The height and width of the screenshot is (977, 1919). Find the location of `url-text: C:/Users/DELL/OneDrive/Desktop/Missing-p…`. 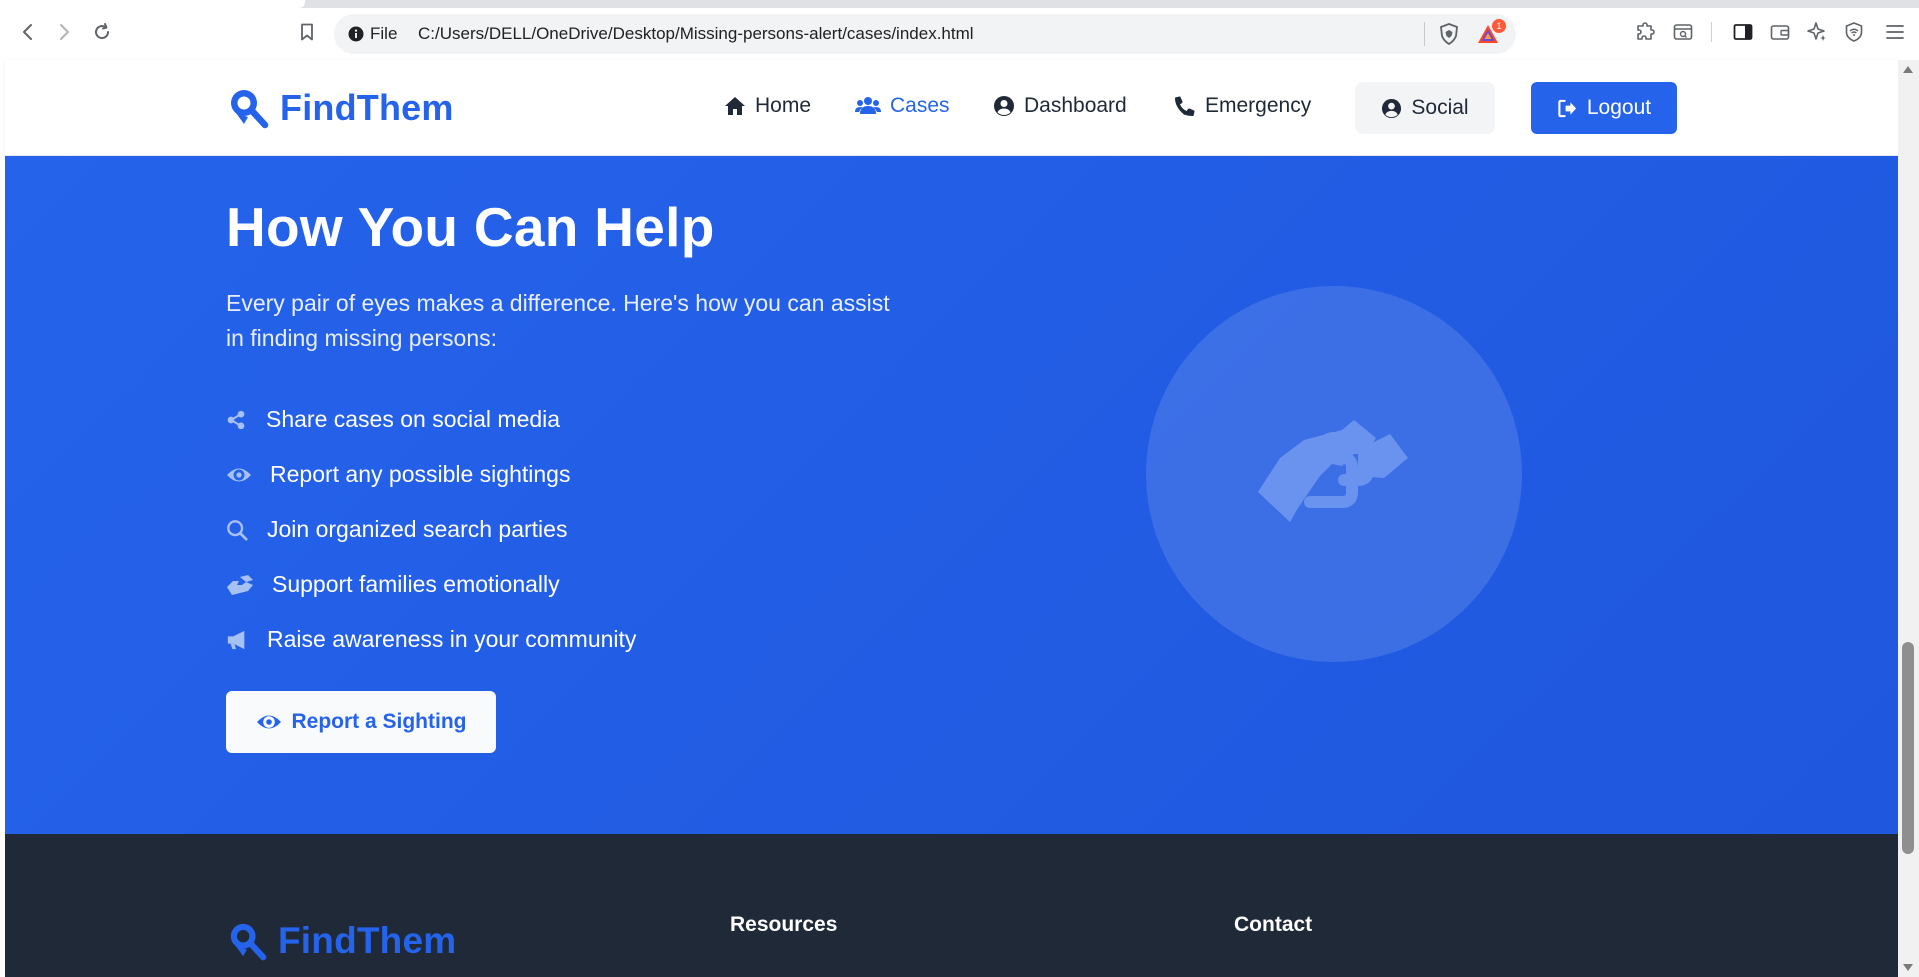

url-text: C:/Users/DELL/OneDrive/Desktop/Missing-p… is located at coordinates (696, 34).